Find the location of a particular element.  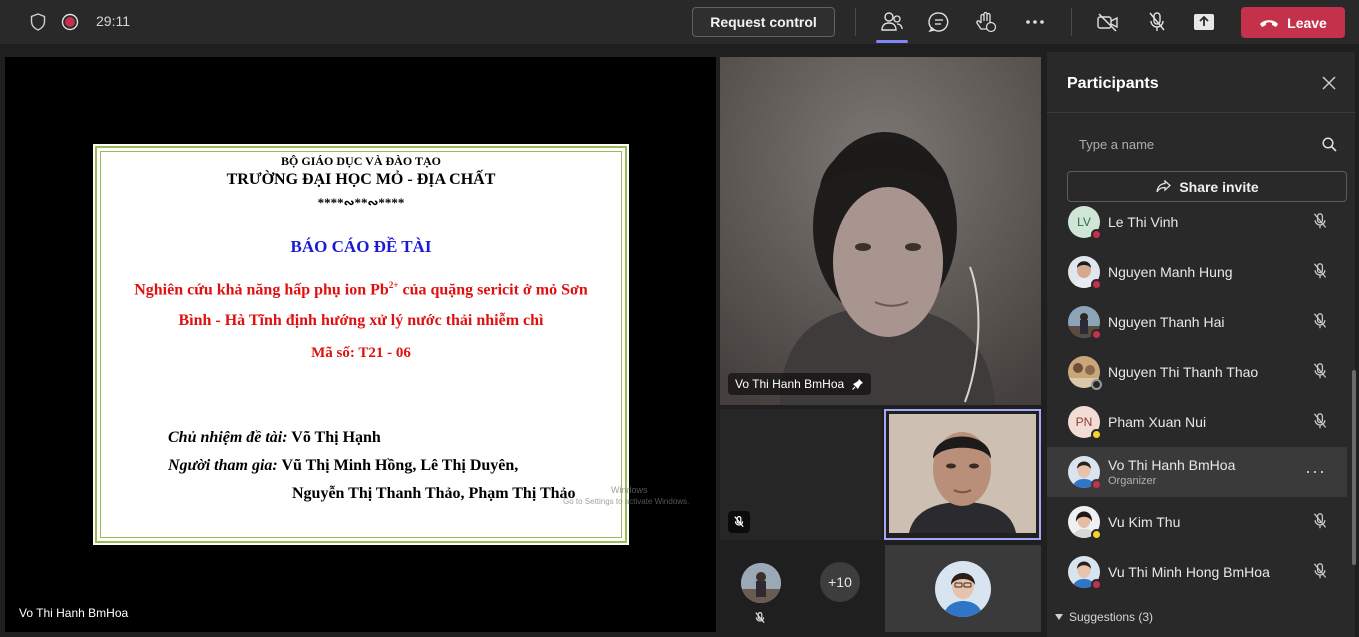

participant-row: LV Le Thi Vinh is located at coordinates (1197, 222).